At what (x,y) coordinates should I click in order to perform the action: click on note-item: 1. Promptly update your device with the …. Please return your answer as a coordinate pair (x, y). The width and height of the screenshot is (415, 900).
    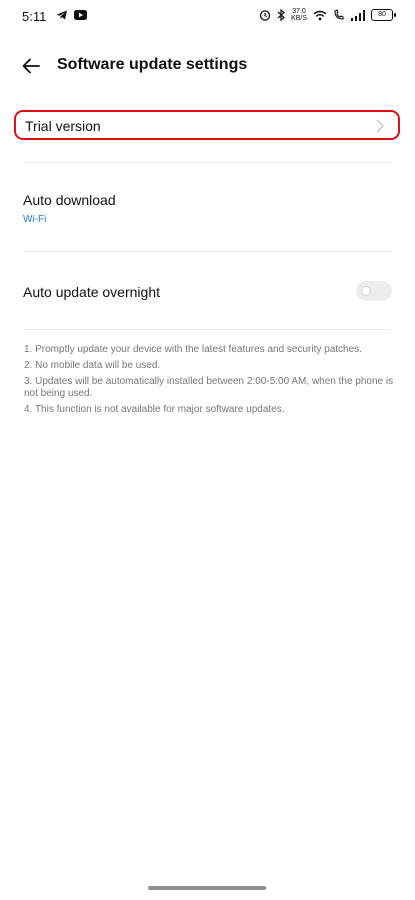
    Looking at the image, I should click on (193, 349).